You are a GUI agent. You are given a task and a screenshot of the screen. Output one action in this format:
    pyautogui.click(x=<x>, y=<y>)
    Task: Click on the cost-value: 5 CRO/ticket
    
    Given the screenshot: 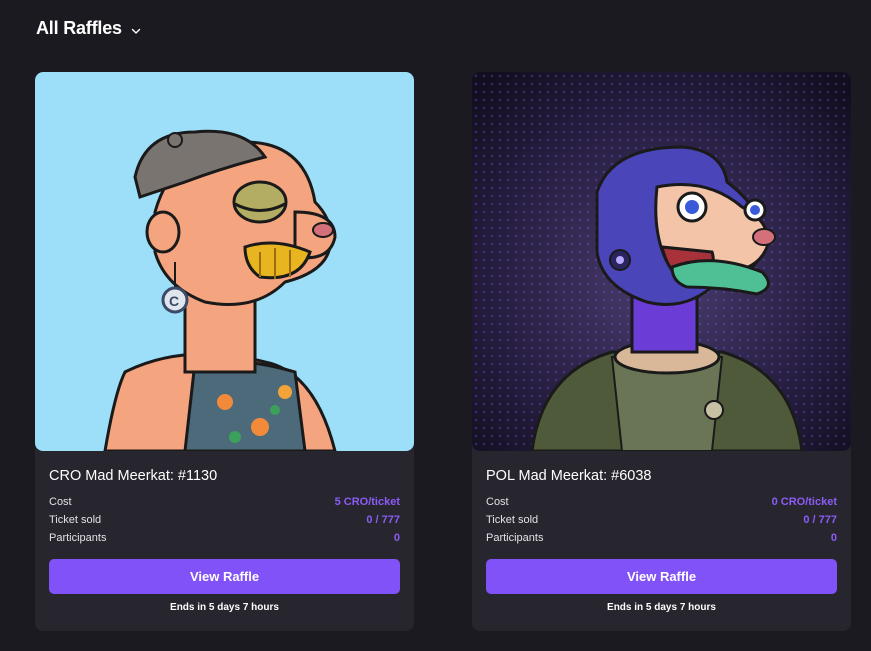 What is the action you would take?
    pyautogui.click(x=367, y=502)
    